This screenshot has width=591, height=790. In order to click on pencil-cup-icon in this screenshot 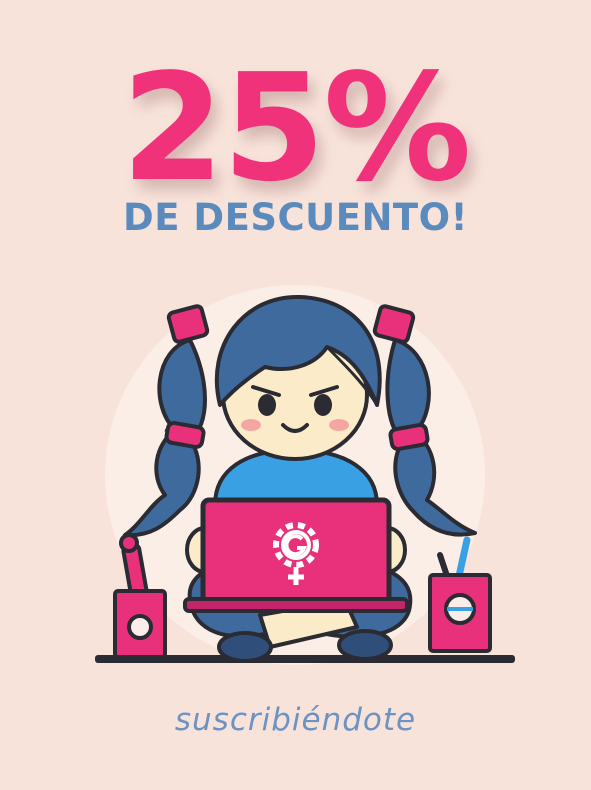, I will do `click(460, 594)`.